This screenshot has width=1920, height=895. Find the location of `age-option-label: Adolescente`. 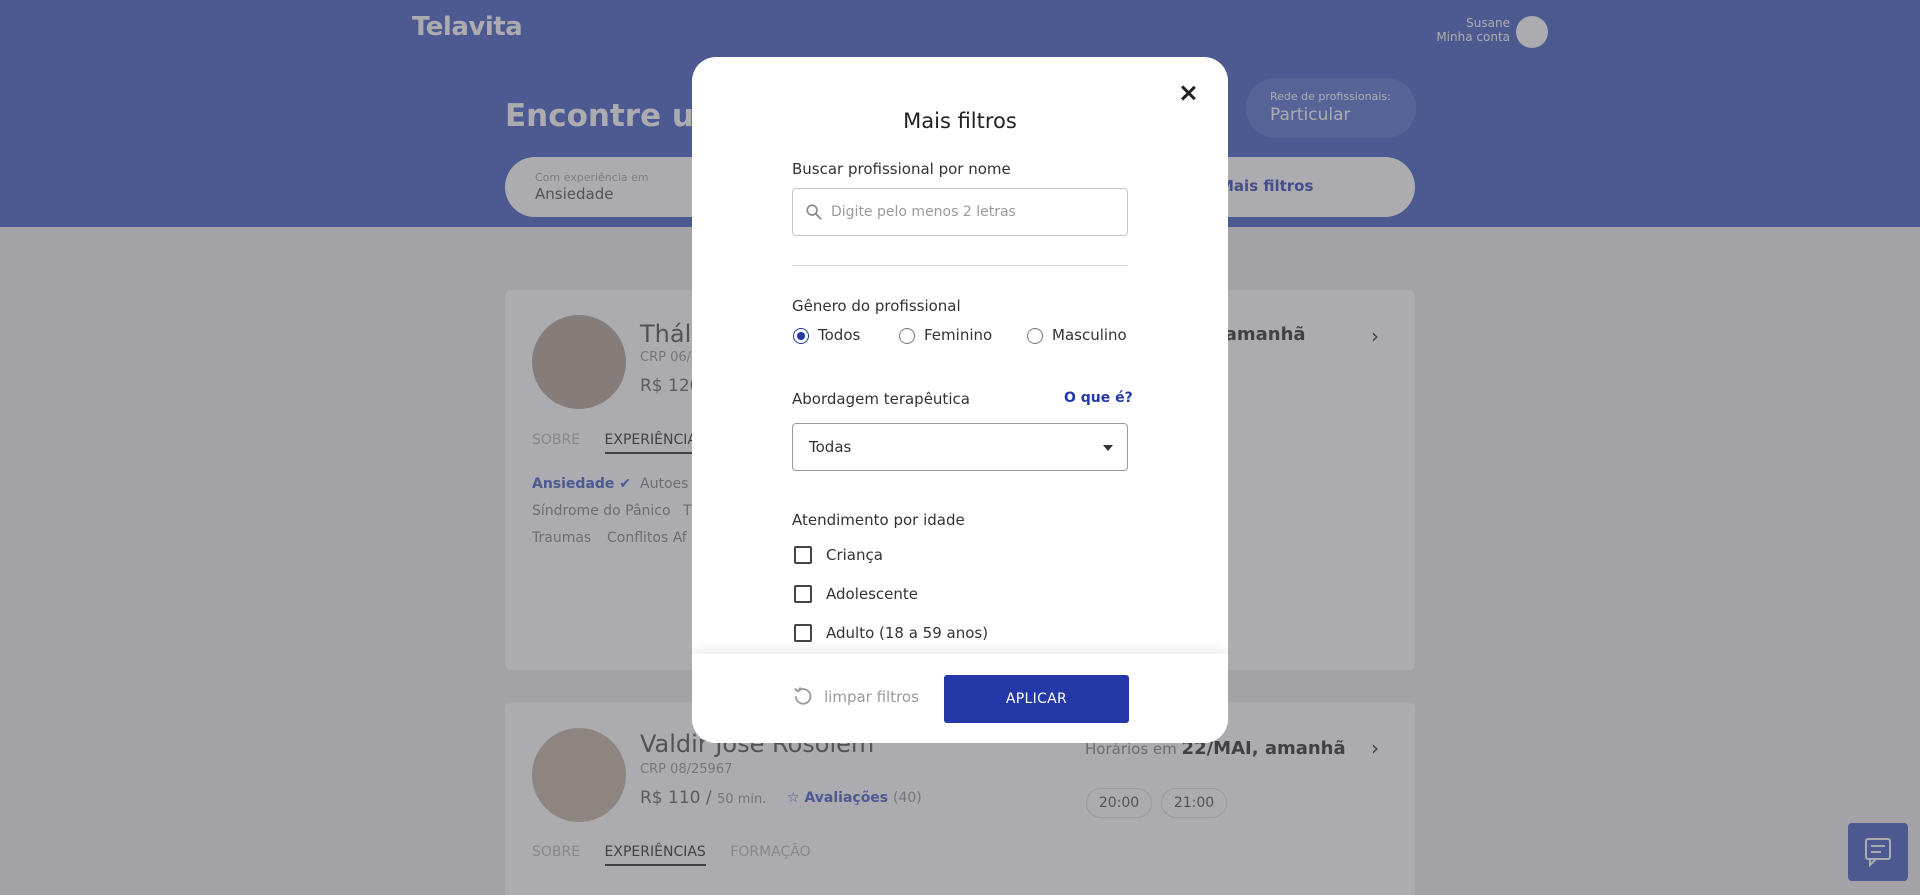

age-option-label: Adolescente is located at coordinates (872, 594).